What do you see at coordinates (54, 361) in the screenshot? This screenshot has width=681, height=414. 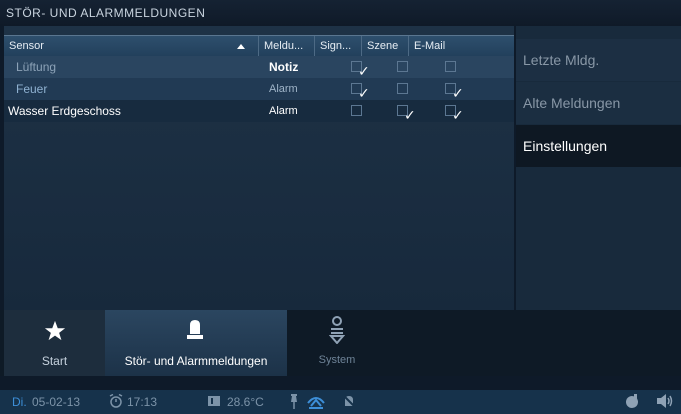 I see `nav-item-start-label: Start` at bounding box center [54, 361].